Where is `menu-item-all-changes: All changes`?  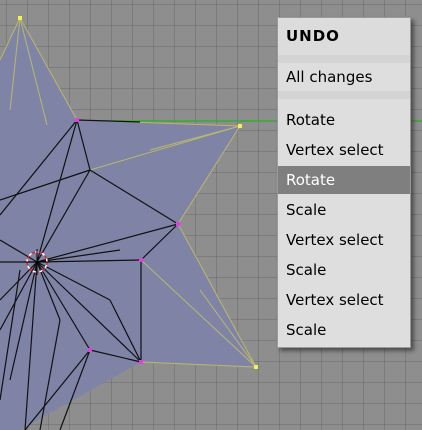
menu-item-all-changes: All changes is located at coordinates (344, 77).